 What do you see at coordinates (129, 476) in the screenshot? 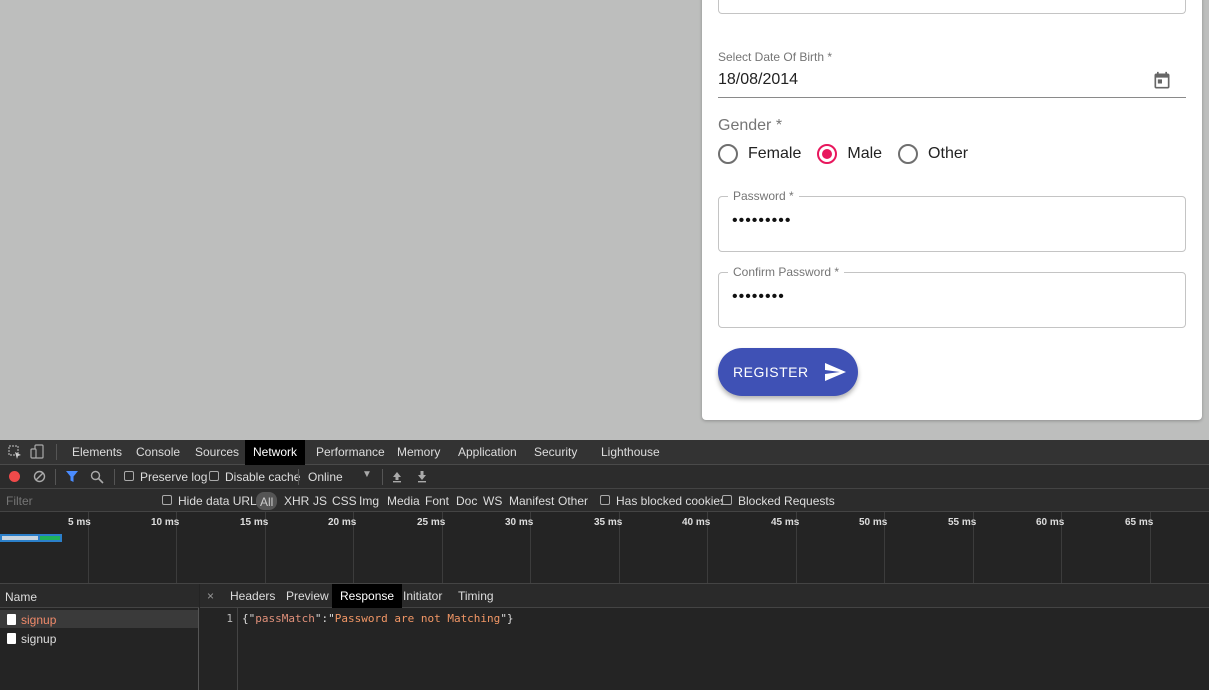
I see `preserve-log-checkbox` at bounding box center [129, 476].